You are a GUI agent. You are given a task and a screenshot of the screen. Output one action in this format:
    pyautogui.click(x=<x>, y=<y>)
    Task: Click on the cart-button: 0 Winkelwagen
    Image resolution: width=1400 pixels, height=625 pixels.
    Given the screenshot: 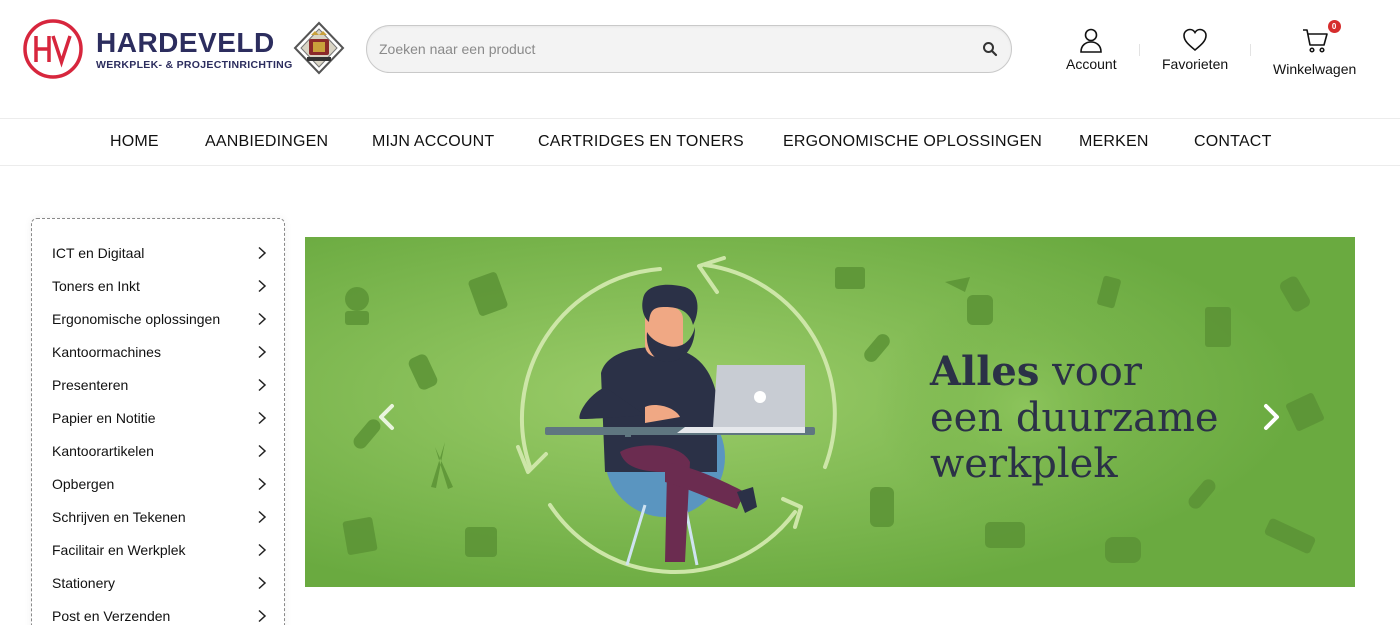 What is the action you would take?
    pyautogui.click(x=1315, y=48)
    